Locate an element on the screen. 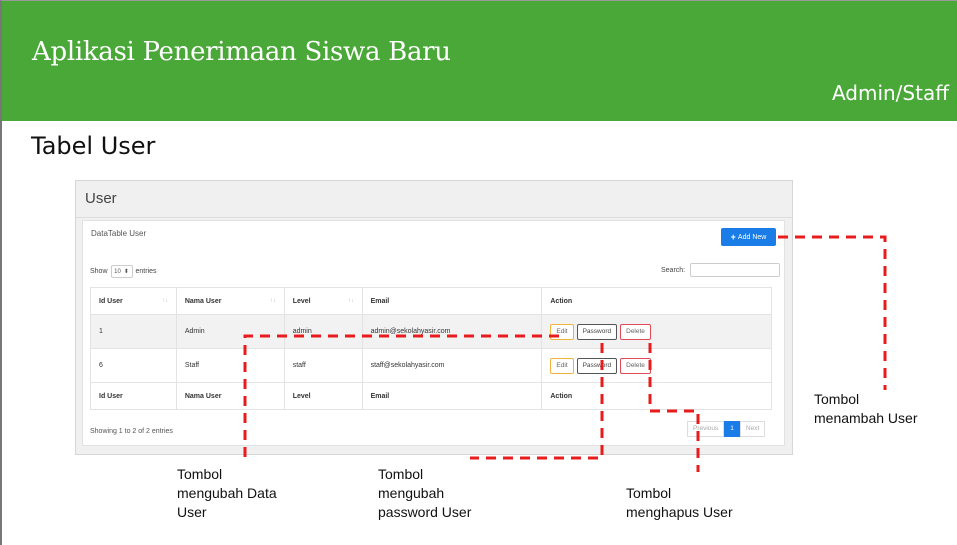 The width and height of the screenshot is (957, 545). note-add-user: Tombol menambah User is located at coordinates (866, 408).